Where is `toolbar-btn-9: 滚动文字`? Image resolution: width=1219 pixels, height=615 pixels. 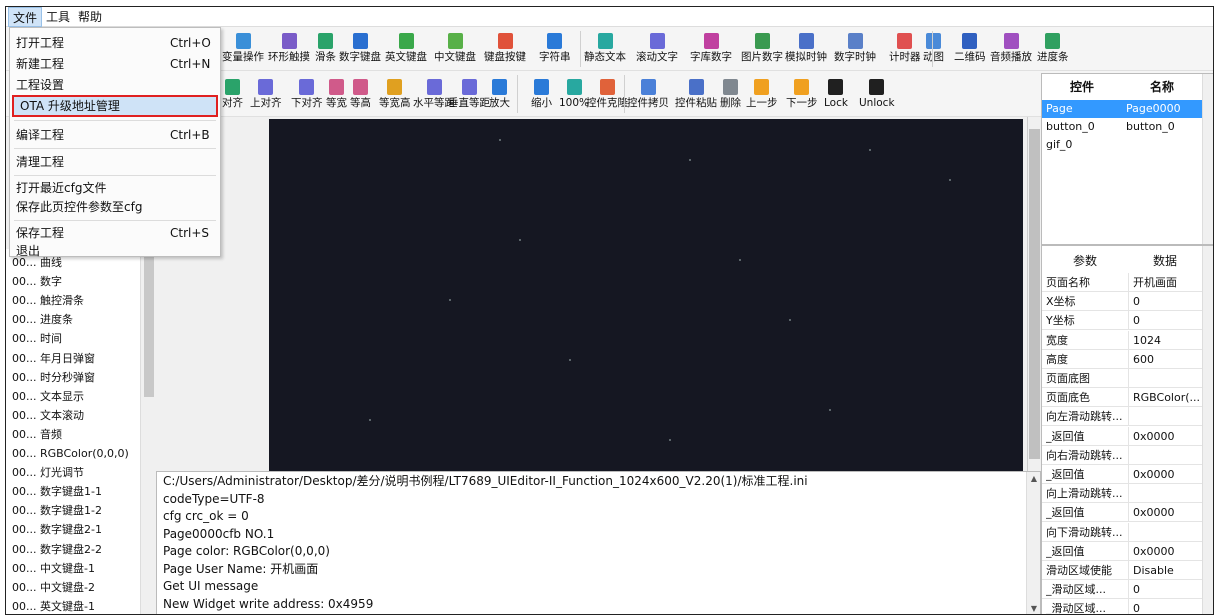 toolbar-btn-9: 滚动文字 is located at coordinates (657, 48).